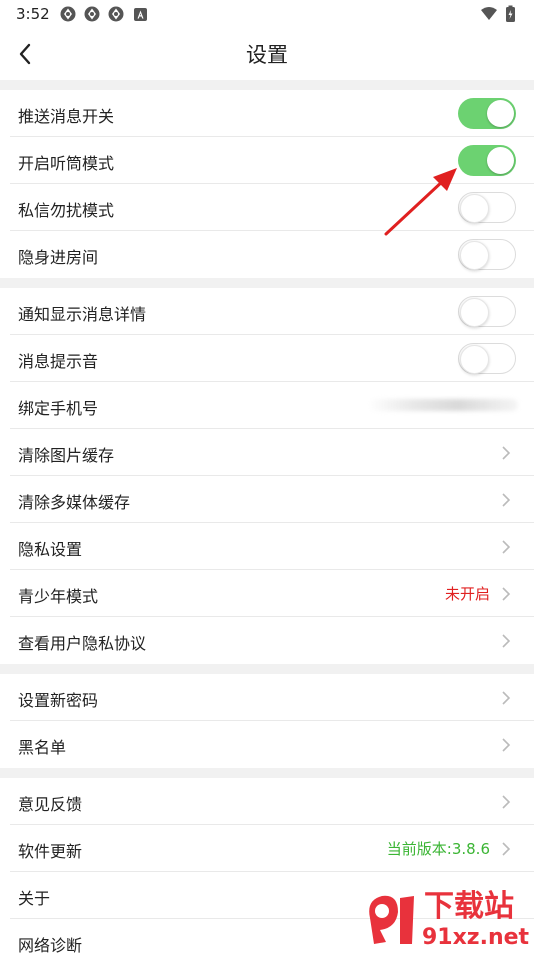 This screenshot has width=534, height=956. I want to click on setting-label: 消息提示音, so click(58, 361).